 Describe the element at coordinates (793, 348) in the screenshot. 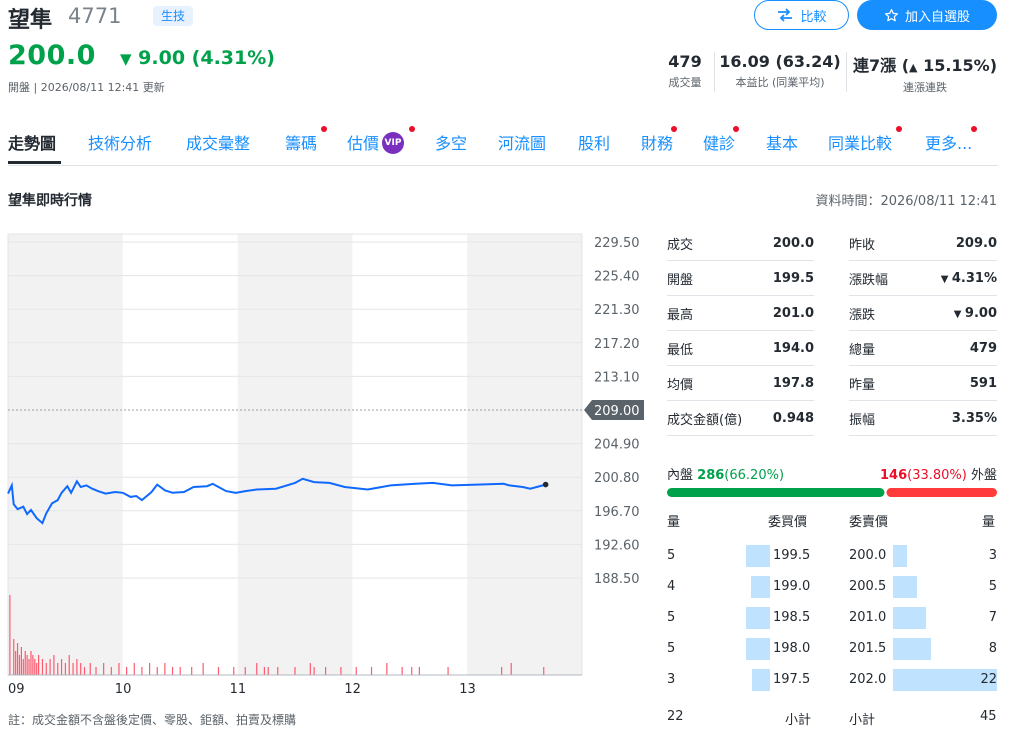

I see `quote-value: 194.0` at that location.